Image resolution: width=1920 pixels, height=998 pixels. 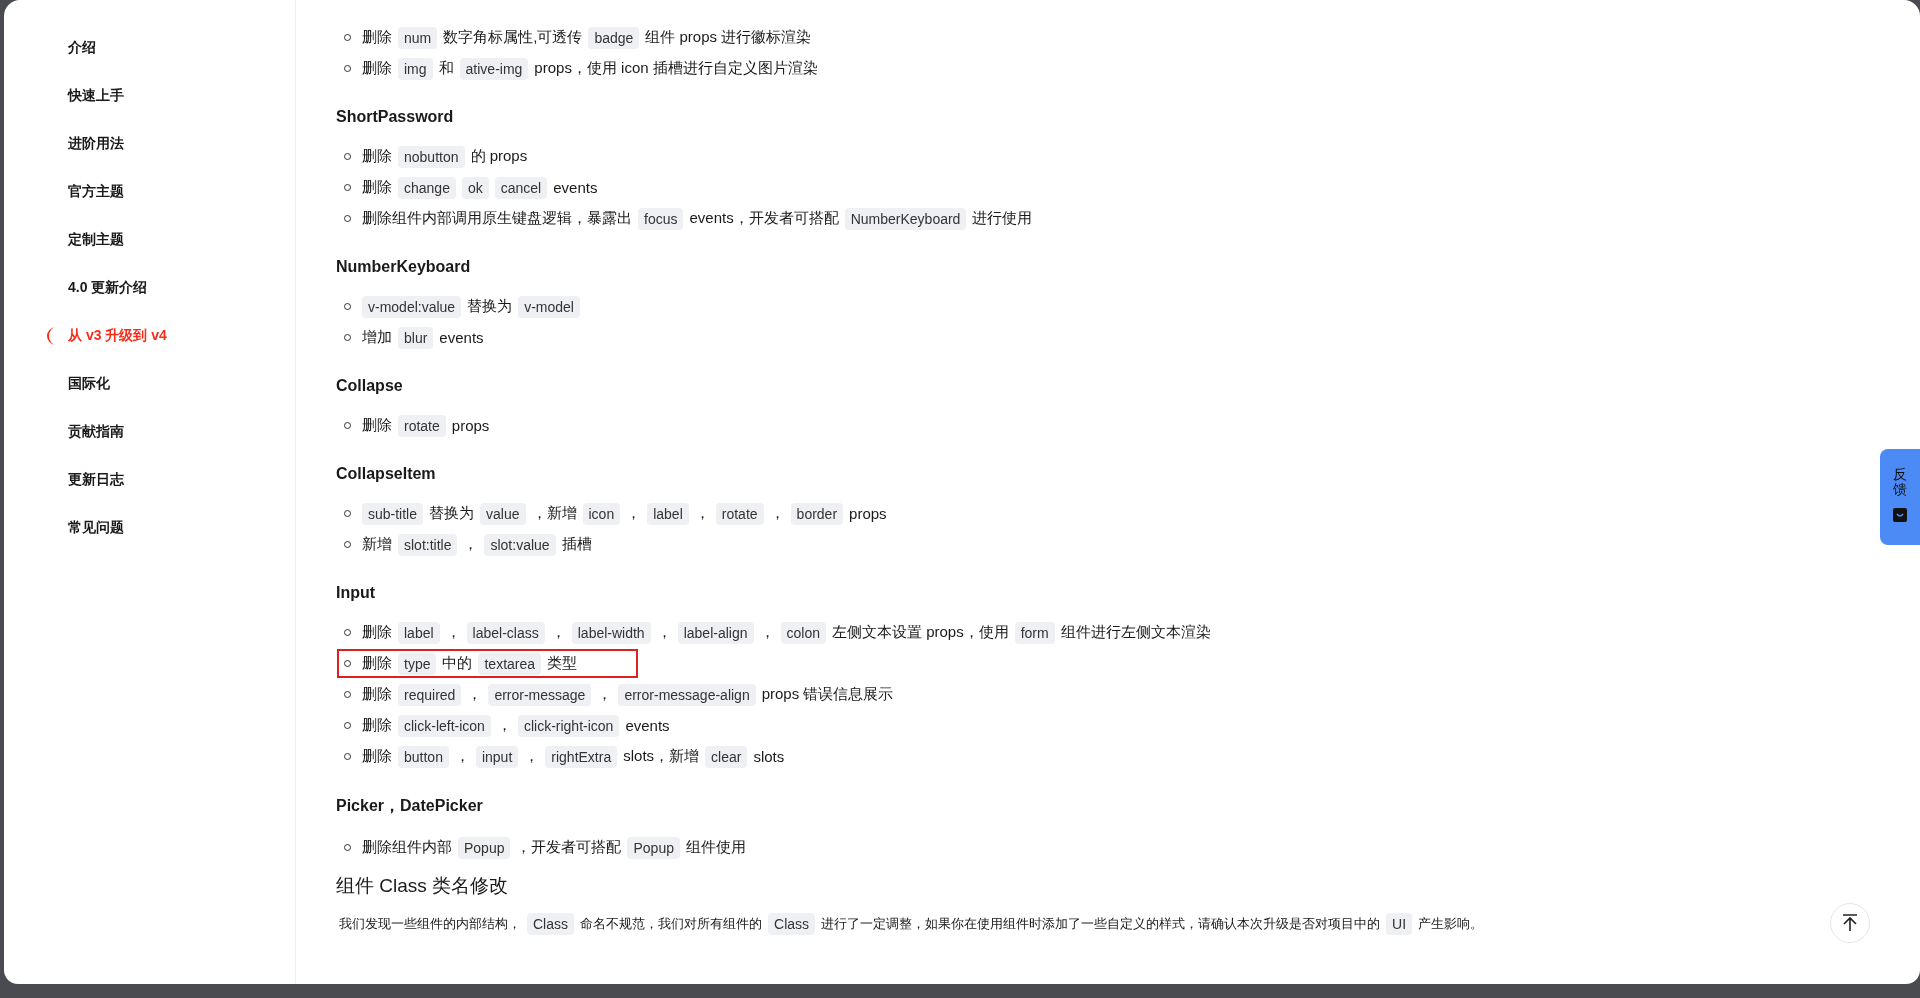 What do you see at coordinates (416, 337) in the screenshot?
I see `code-tag: blur` at bounding box center [416, 337].